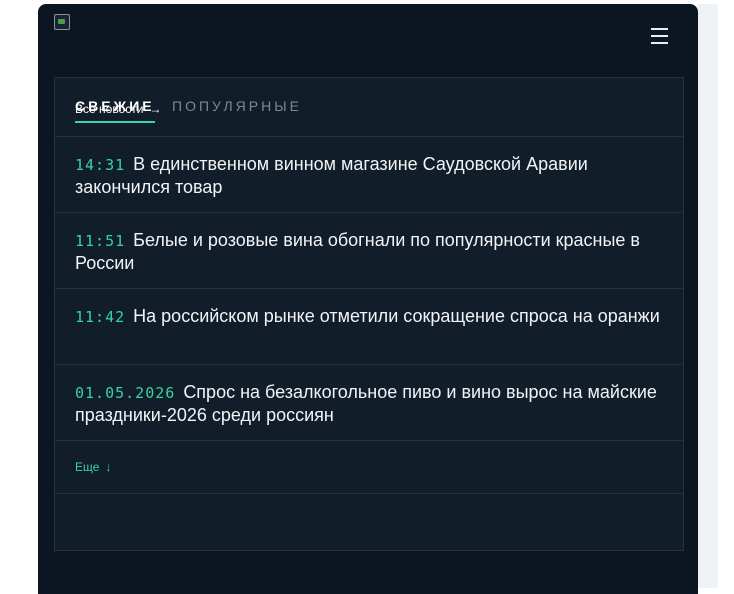  I want to click on more-button: Еще ↓, so click(93, 467).